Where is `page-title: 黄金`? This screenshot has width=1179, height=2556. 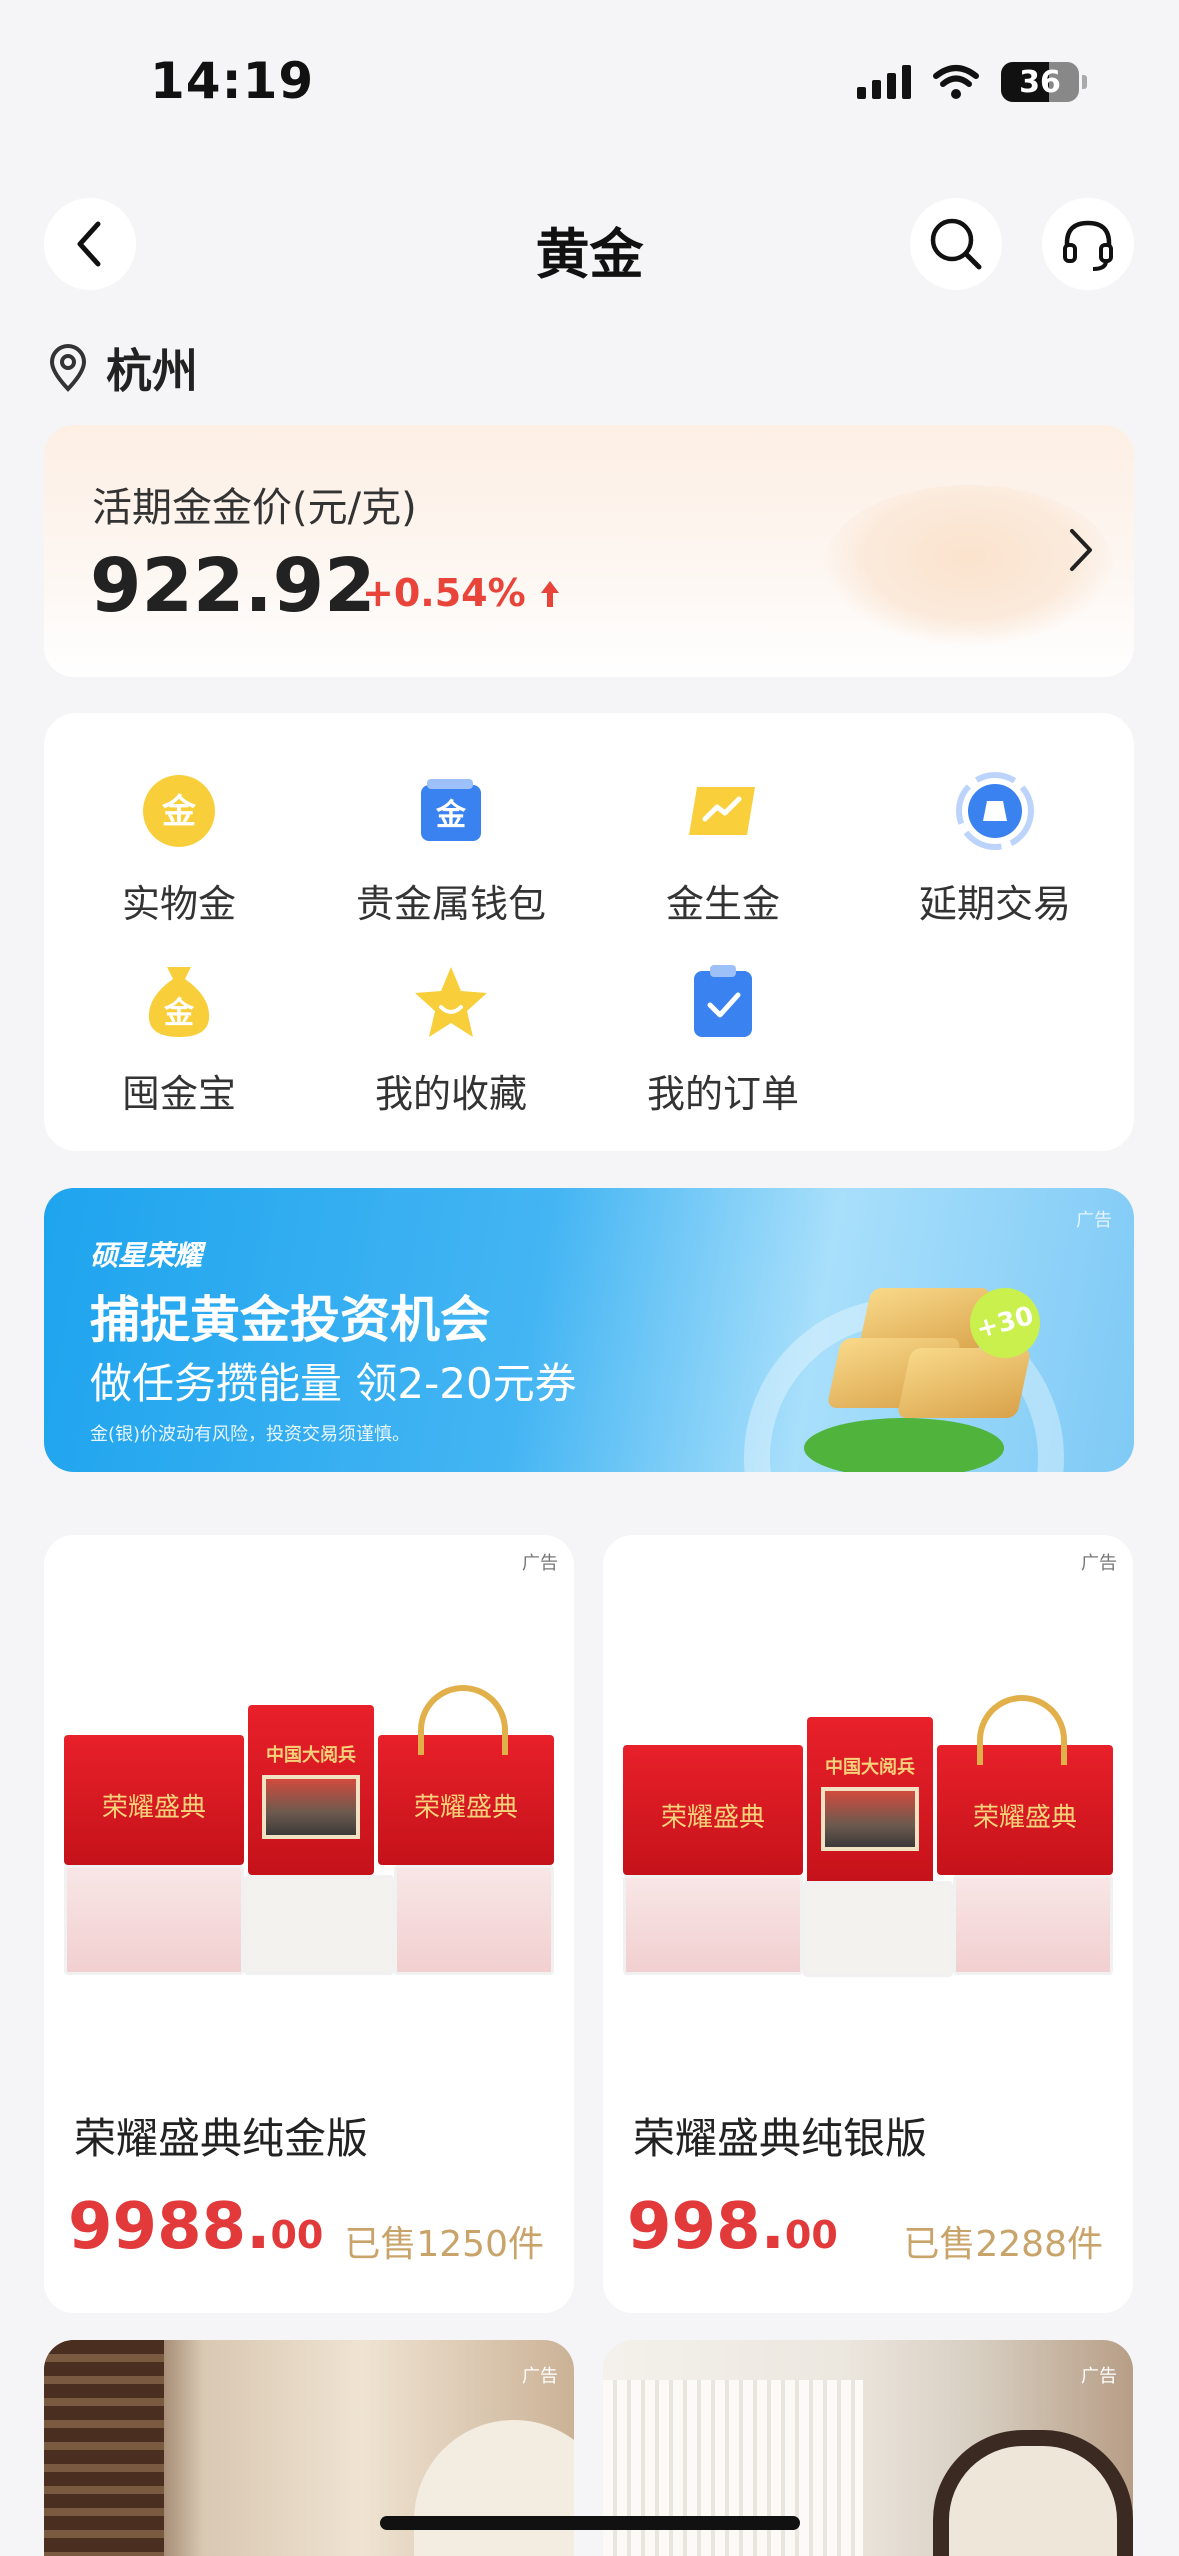 page-title: 黄金 is located at coordinates (589, 254).